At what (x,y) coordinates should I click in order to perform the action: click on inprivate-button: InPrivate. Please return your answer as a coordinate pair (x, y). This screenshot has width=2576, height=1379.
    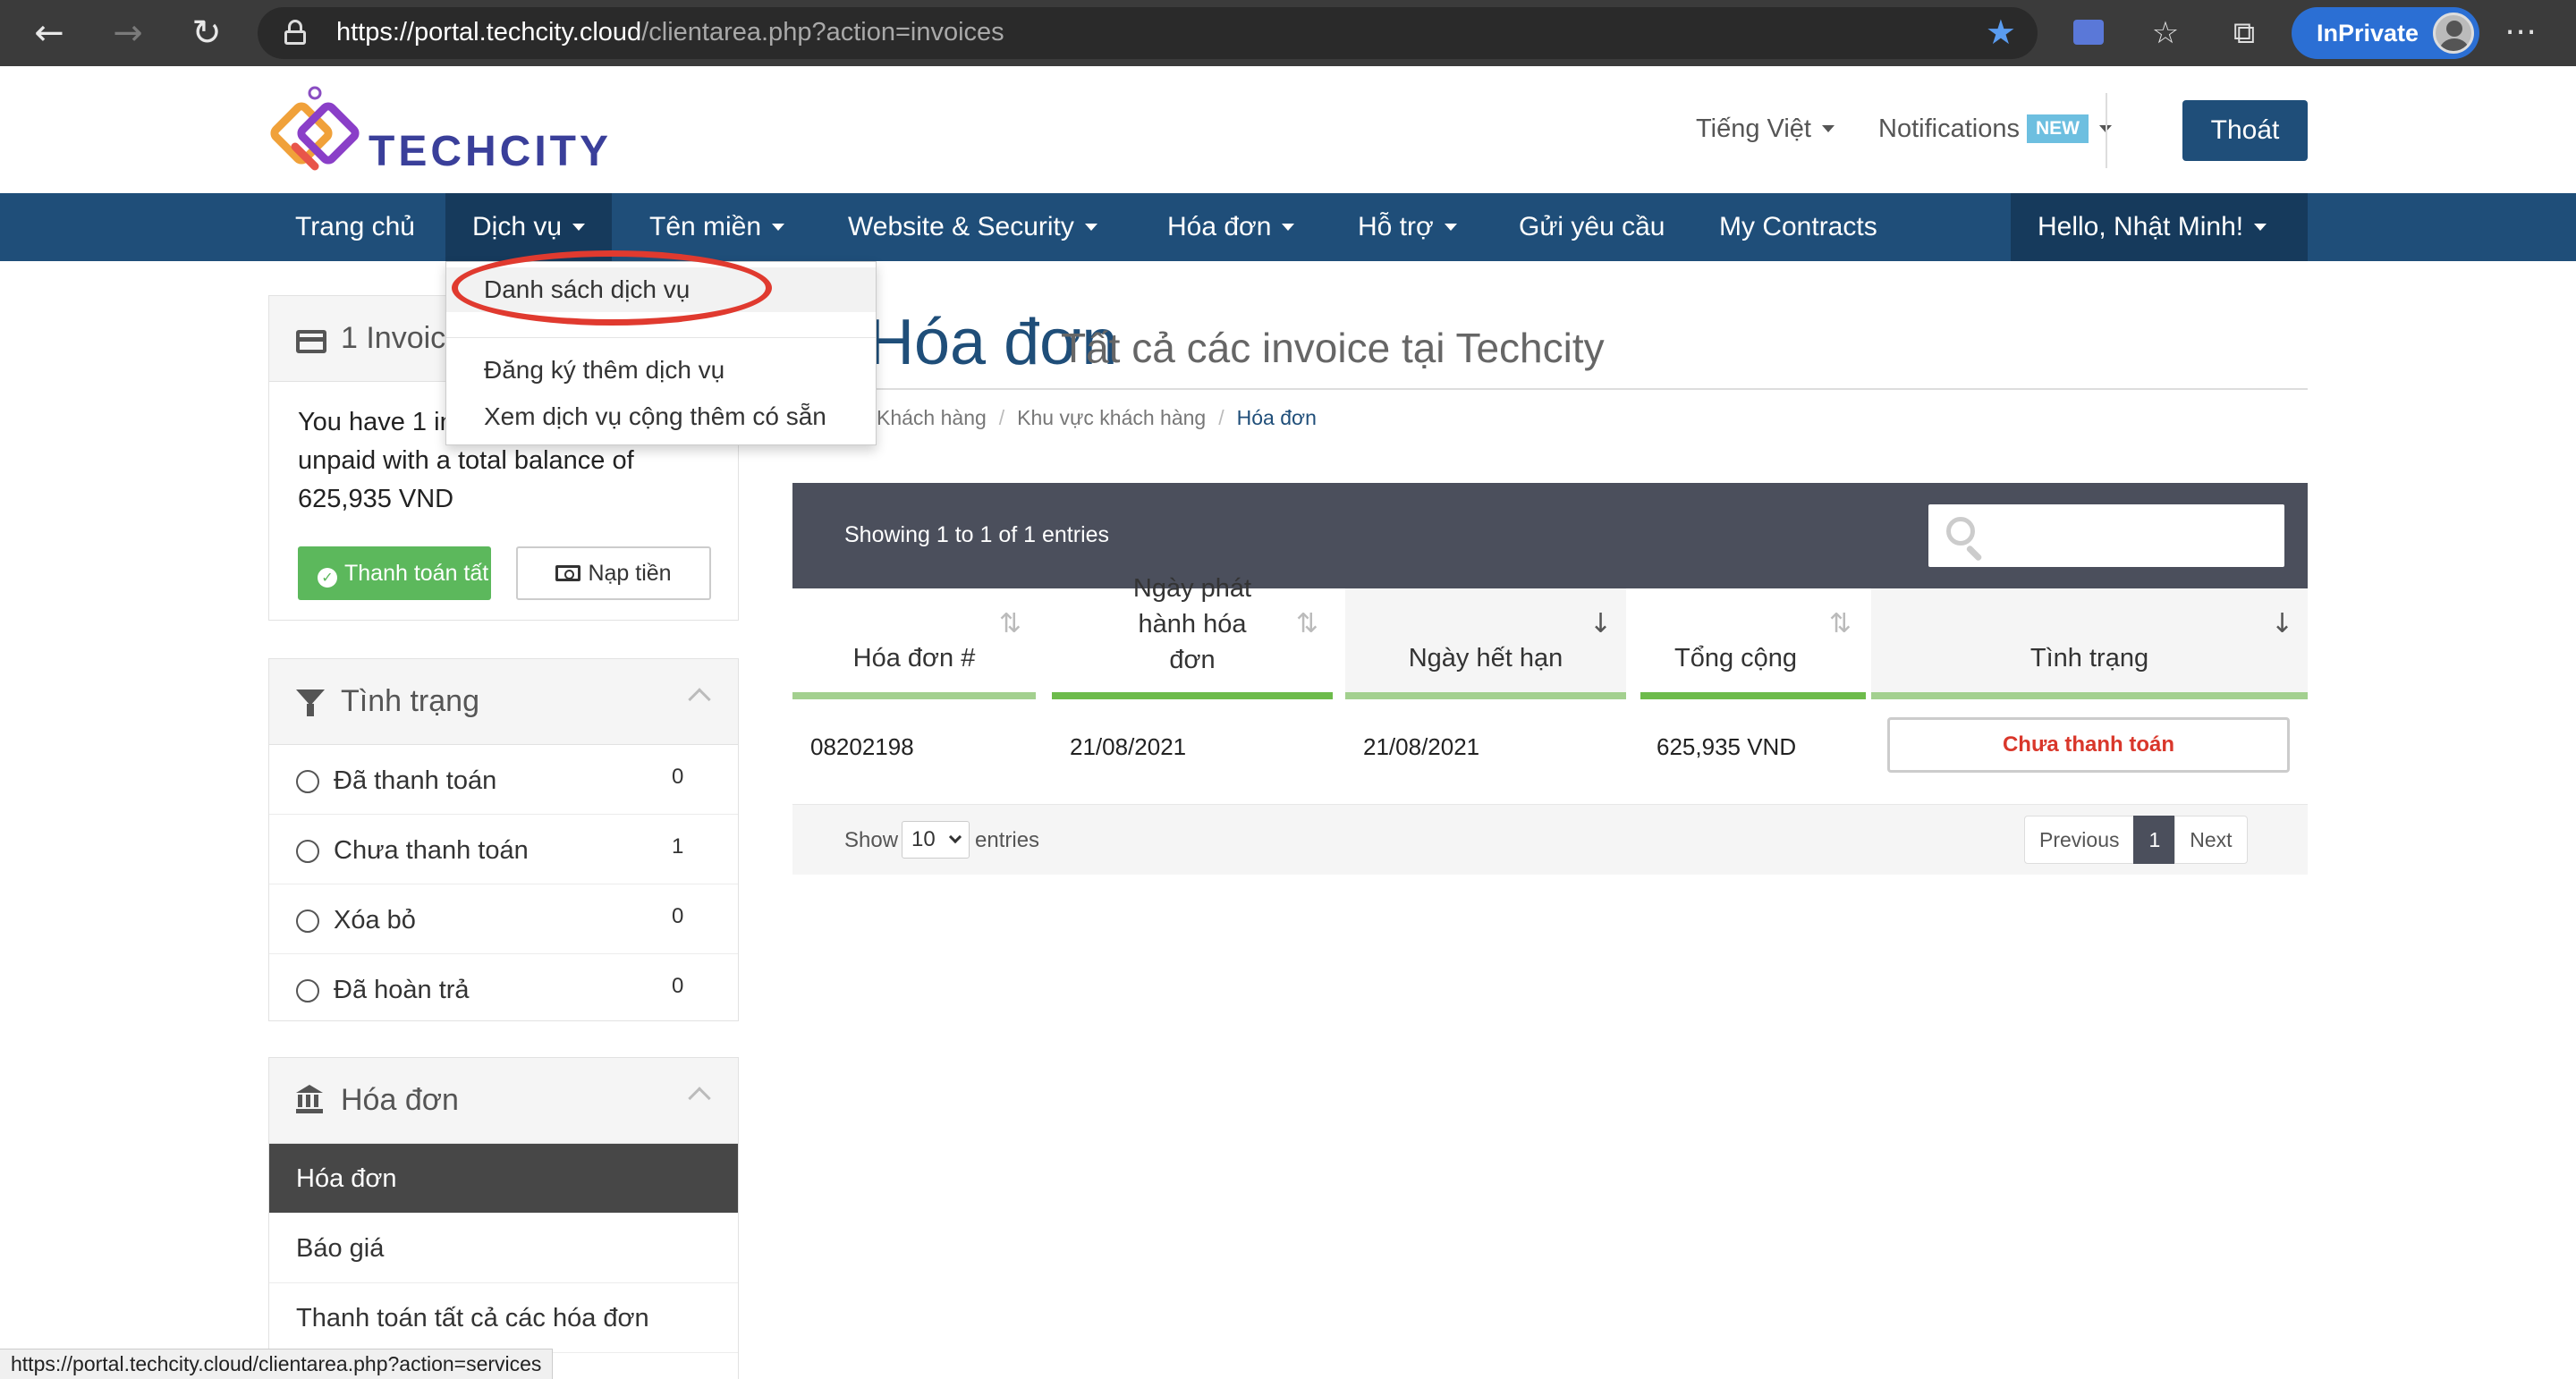
    Looking at the image, I should click on (2385, 33).